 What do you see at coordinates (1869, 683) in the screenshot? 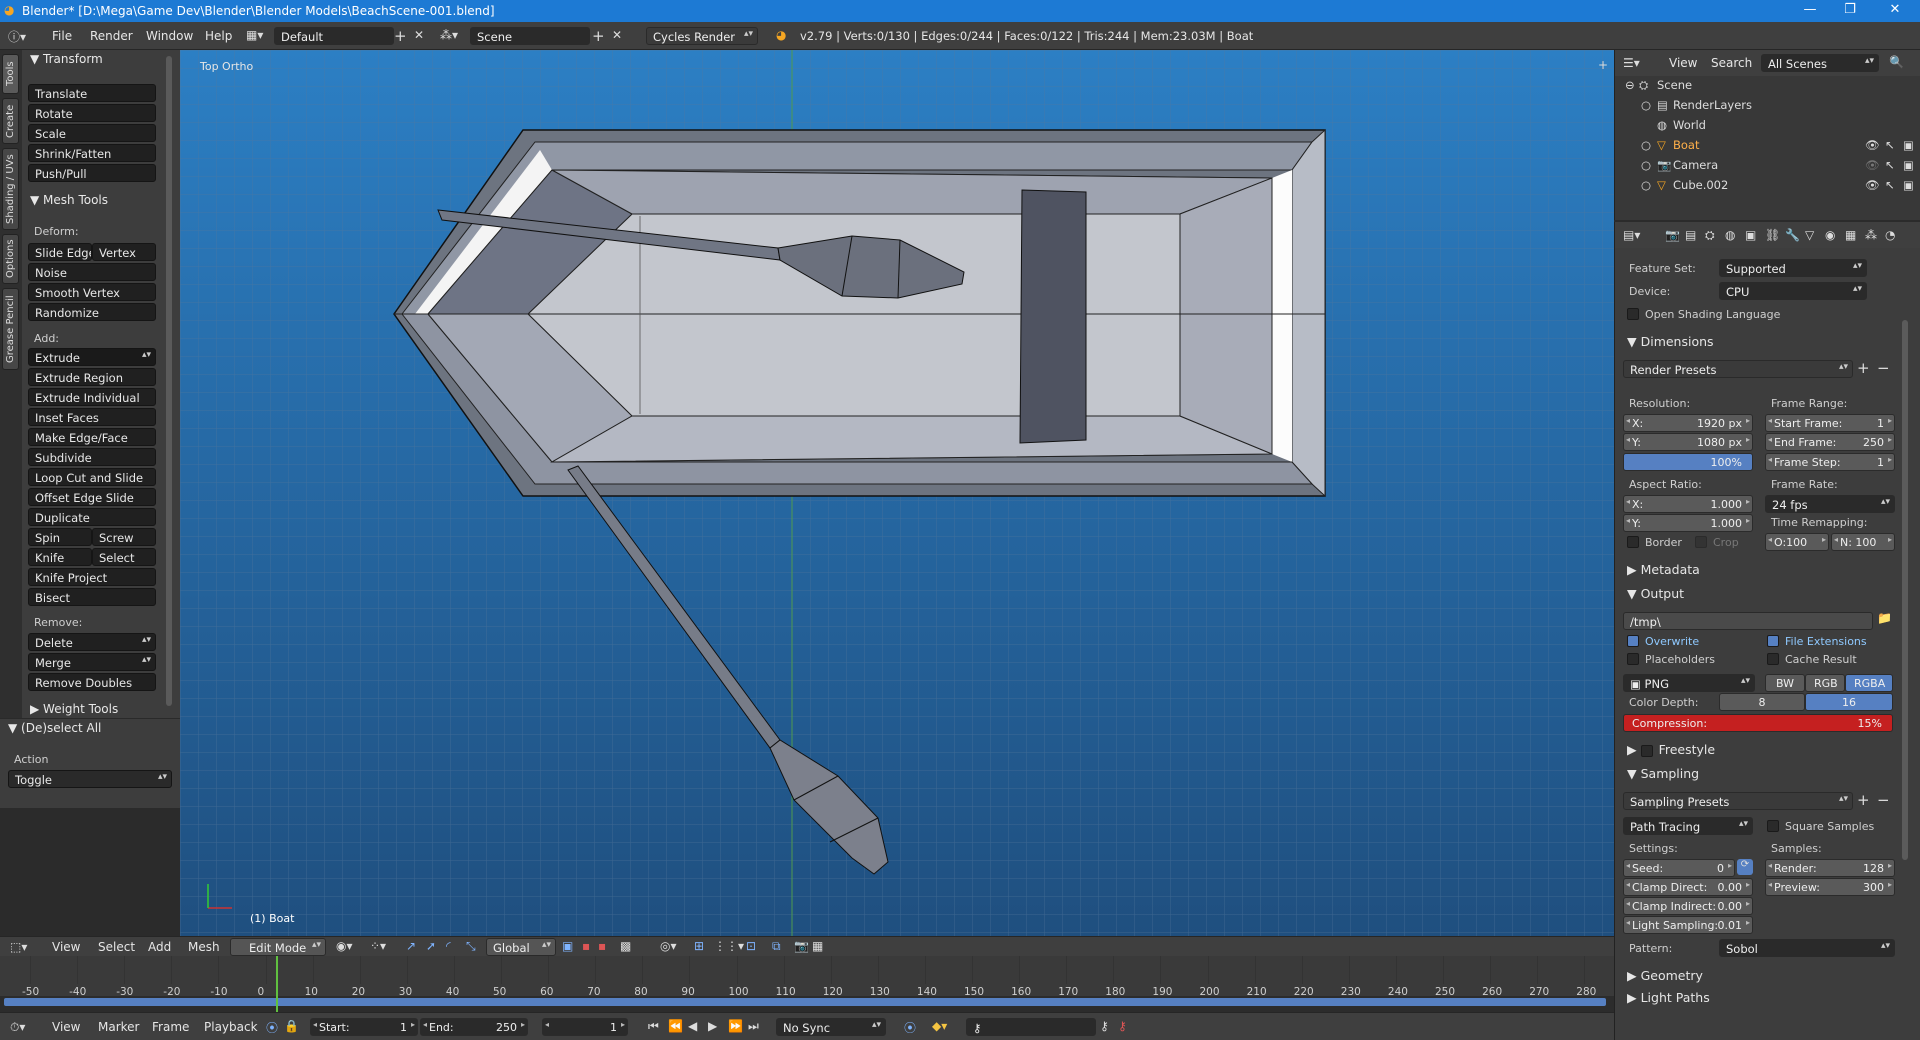
I see `color-rgba-toggle: RGBA` at bounding box center [1869, 683].